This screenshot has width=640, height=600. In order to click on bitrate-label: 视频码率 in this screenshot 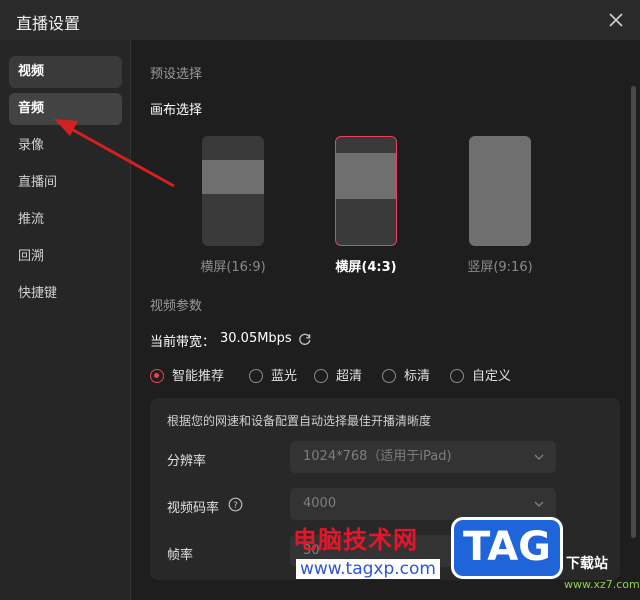, I will do `click(193, 508)`.